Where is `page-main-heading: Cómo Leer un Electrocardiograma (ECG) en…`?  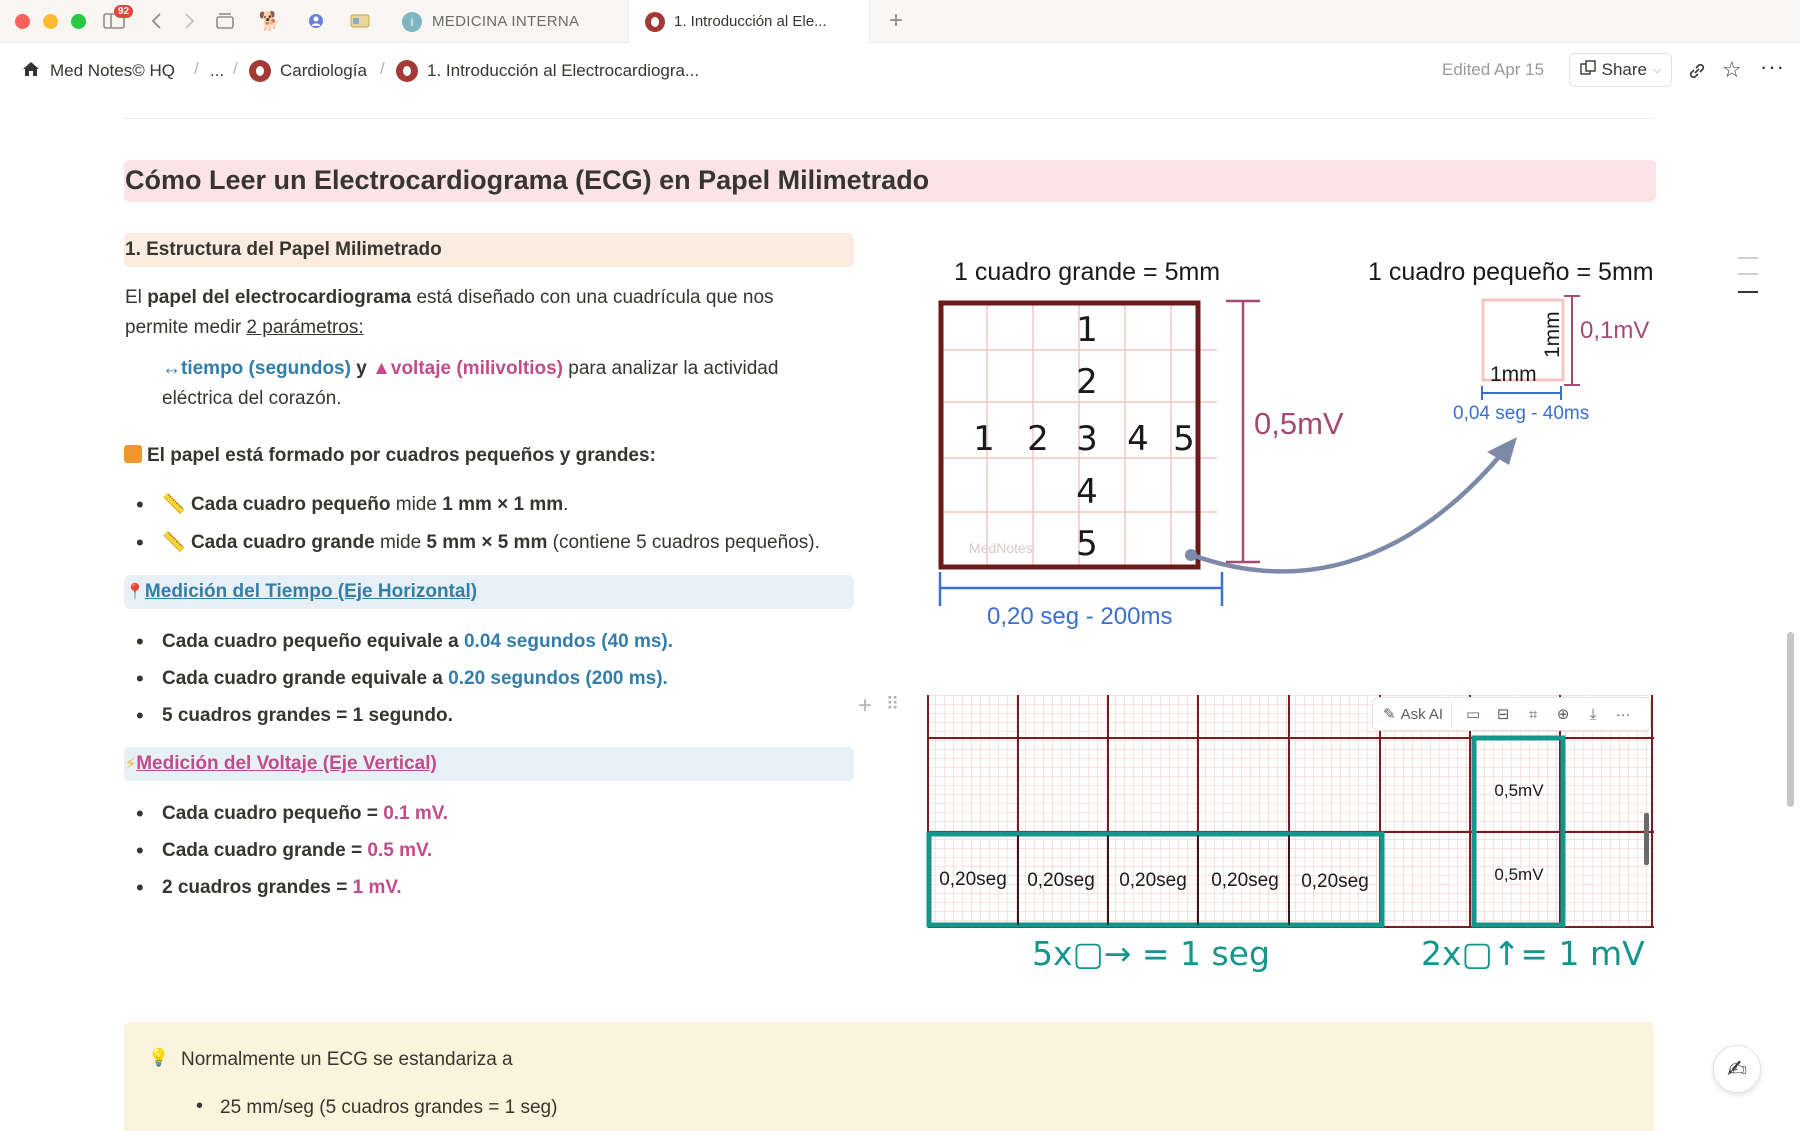 page-main-heading: Cómo Leer un Electrocardiograma (ECG) en… is located at coordinates (890, 181).